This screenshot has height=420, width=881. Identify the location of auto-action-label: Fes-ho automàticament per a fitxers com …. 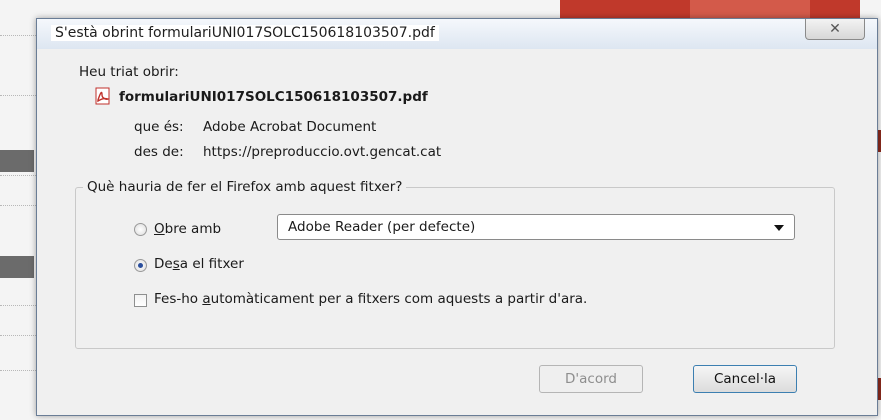
(370, 299).